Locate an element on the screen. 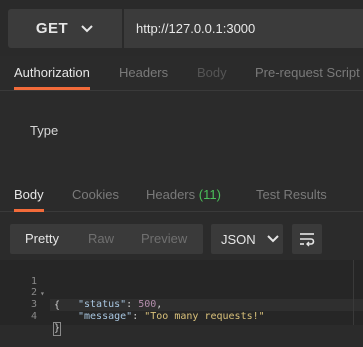  wrap-lines-icon is located at coordinates (307, 240).